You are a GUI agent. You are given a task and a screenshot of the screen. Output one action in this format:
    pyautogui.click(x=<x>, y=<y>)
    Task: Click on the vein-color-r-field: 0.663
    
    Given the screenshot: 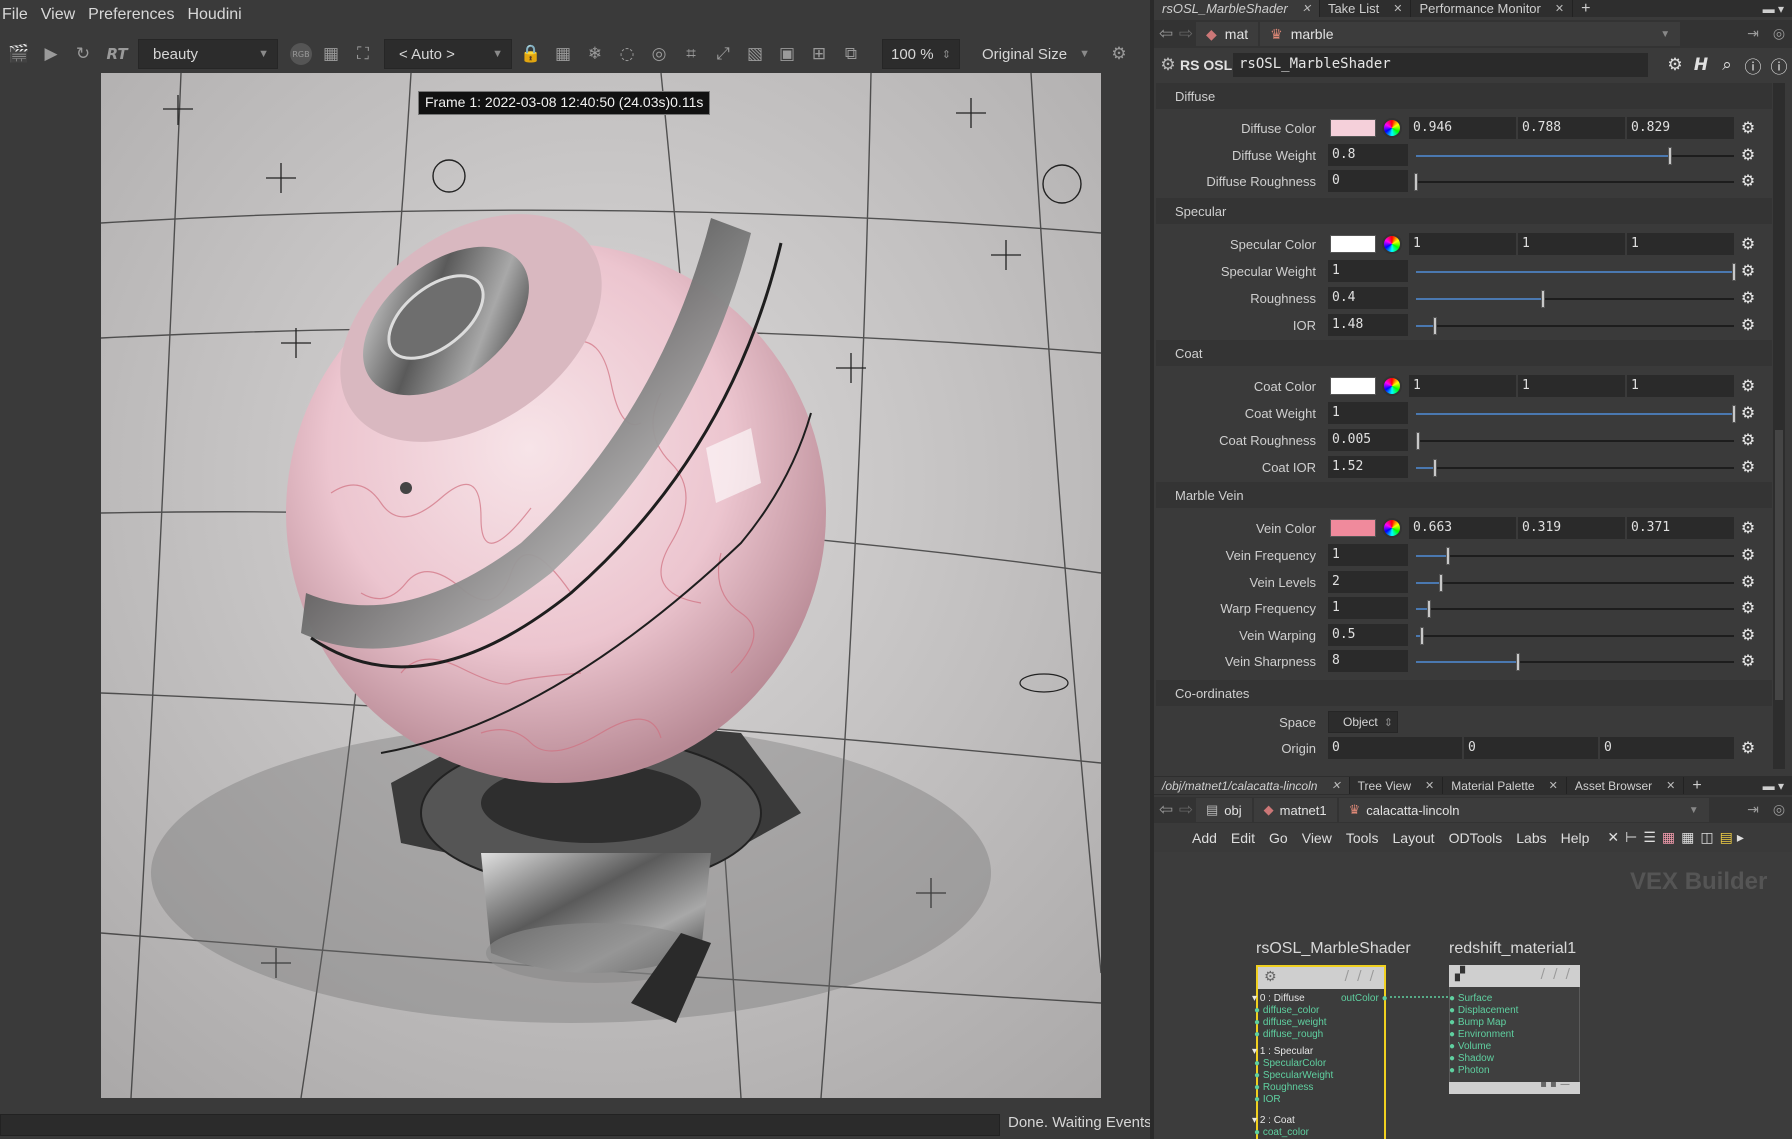 What is the action you would take?
    pyautogui.click(x=1462, y=528)
    